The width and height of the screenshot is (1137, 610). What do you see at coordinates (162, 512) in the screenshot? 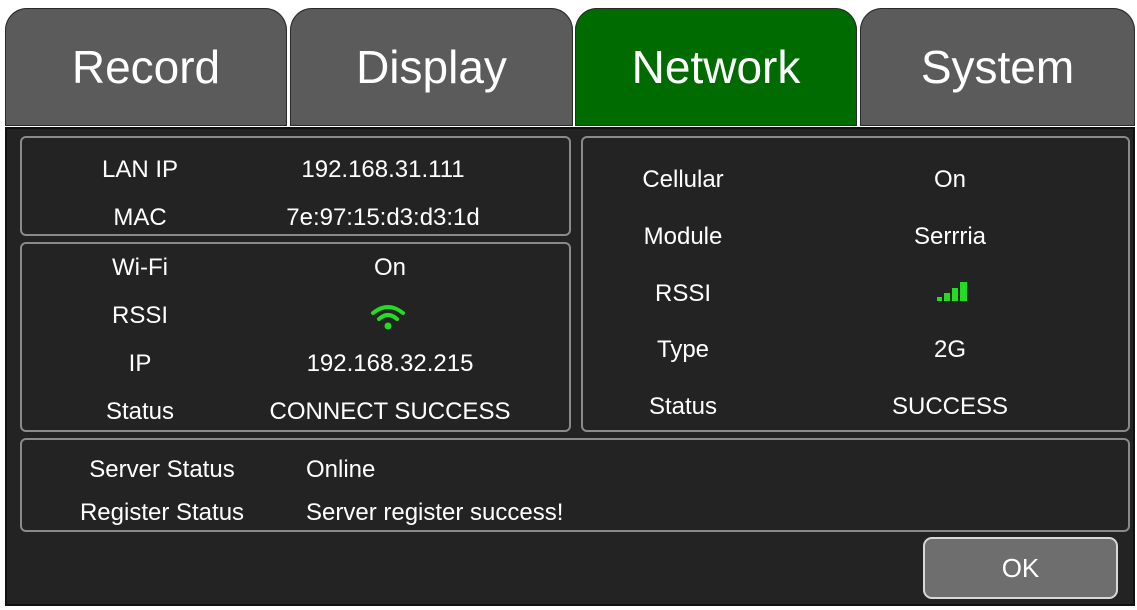
I see `register-status-label: Register Status` at bounding box center [162, 512].